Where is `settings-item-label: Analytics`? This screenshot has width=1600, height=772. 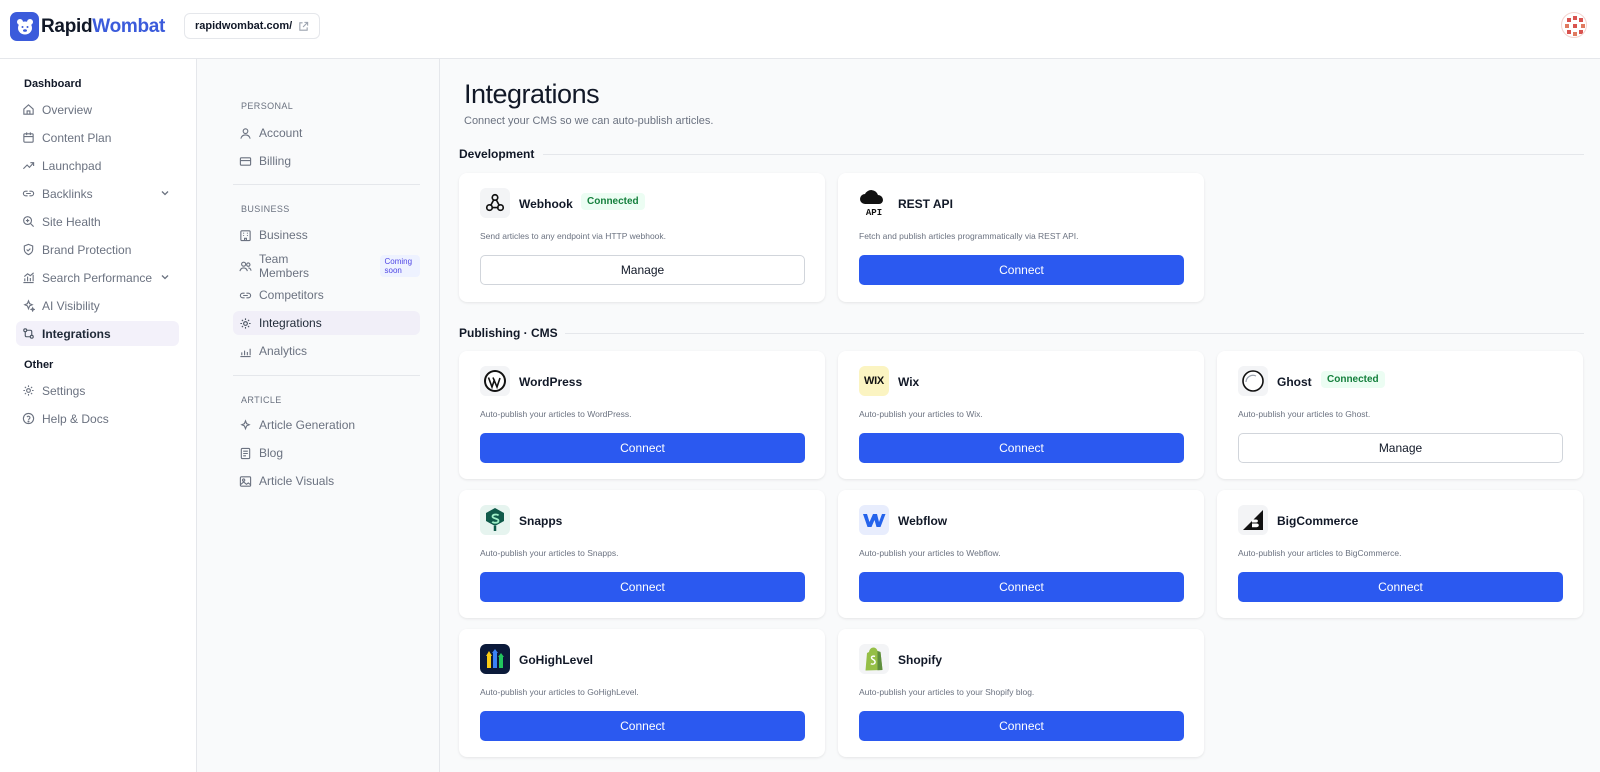 settings-item-label: Analytics is located at coordinates (283, 351).